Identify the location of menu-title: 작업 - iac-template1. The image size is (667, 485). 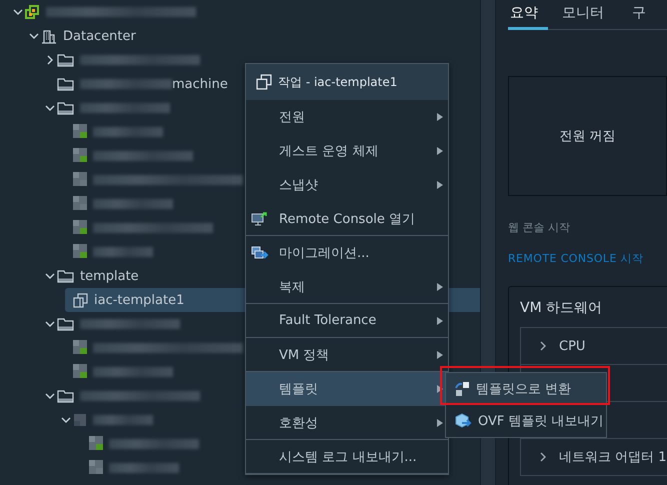
(338, 82).